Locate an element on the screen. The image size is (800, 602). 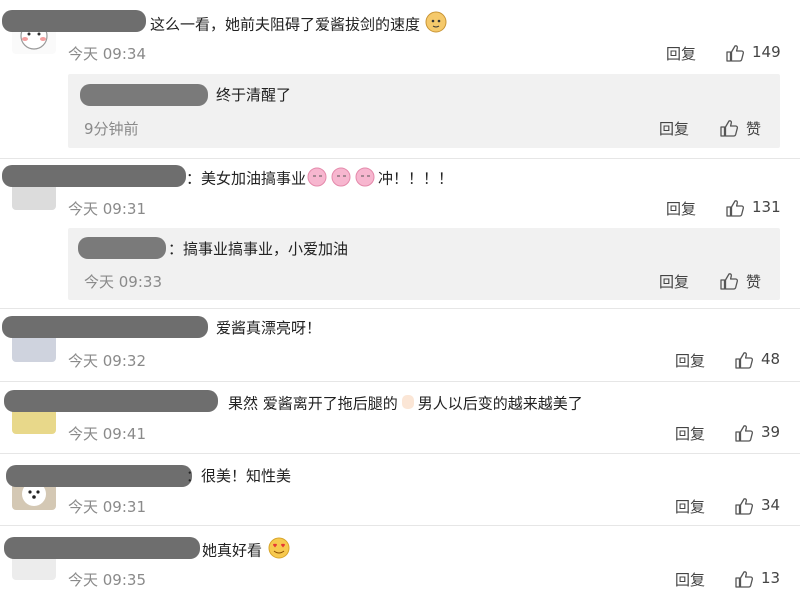
comment-text: 果然 爱酱离开了拖后腿的 男人以后变的越来越美了 is located at coordinates (405, 404).